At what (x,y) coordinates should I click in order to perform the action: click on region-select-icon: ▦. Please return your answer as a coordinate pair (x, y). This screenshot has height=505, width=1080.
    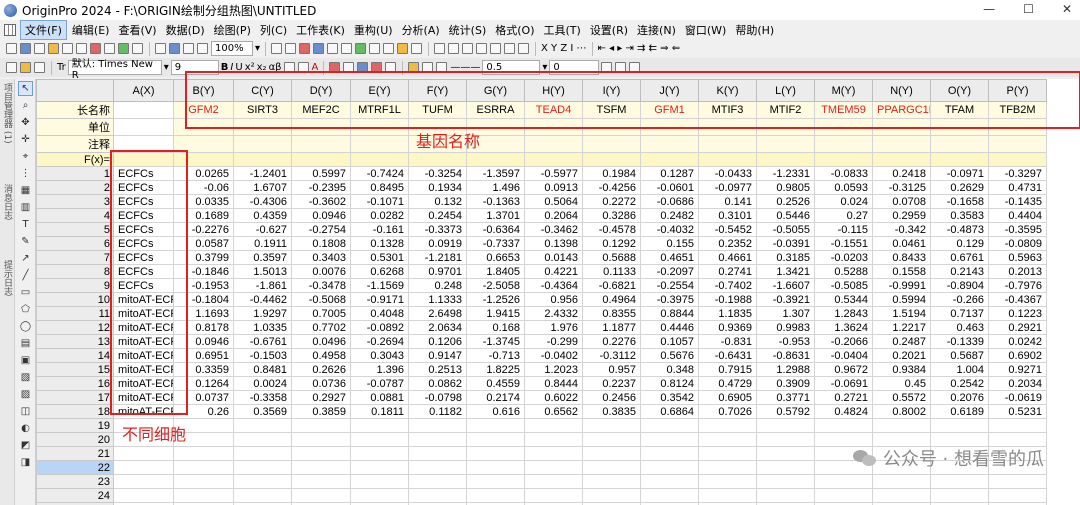
    Looking at the image, I should click on (25, 190).